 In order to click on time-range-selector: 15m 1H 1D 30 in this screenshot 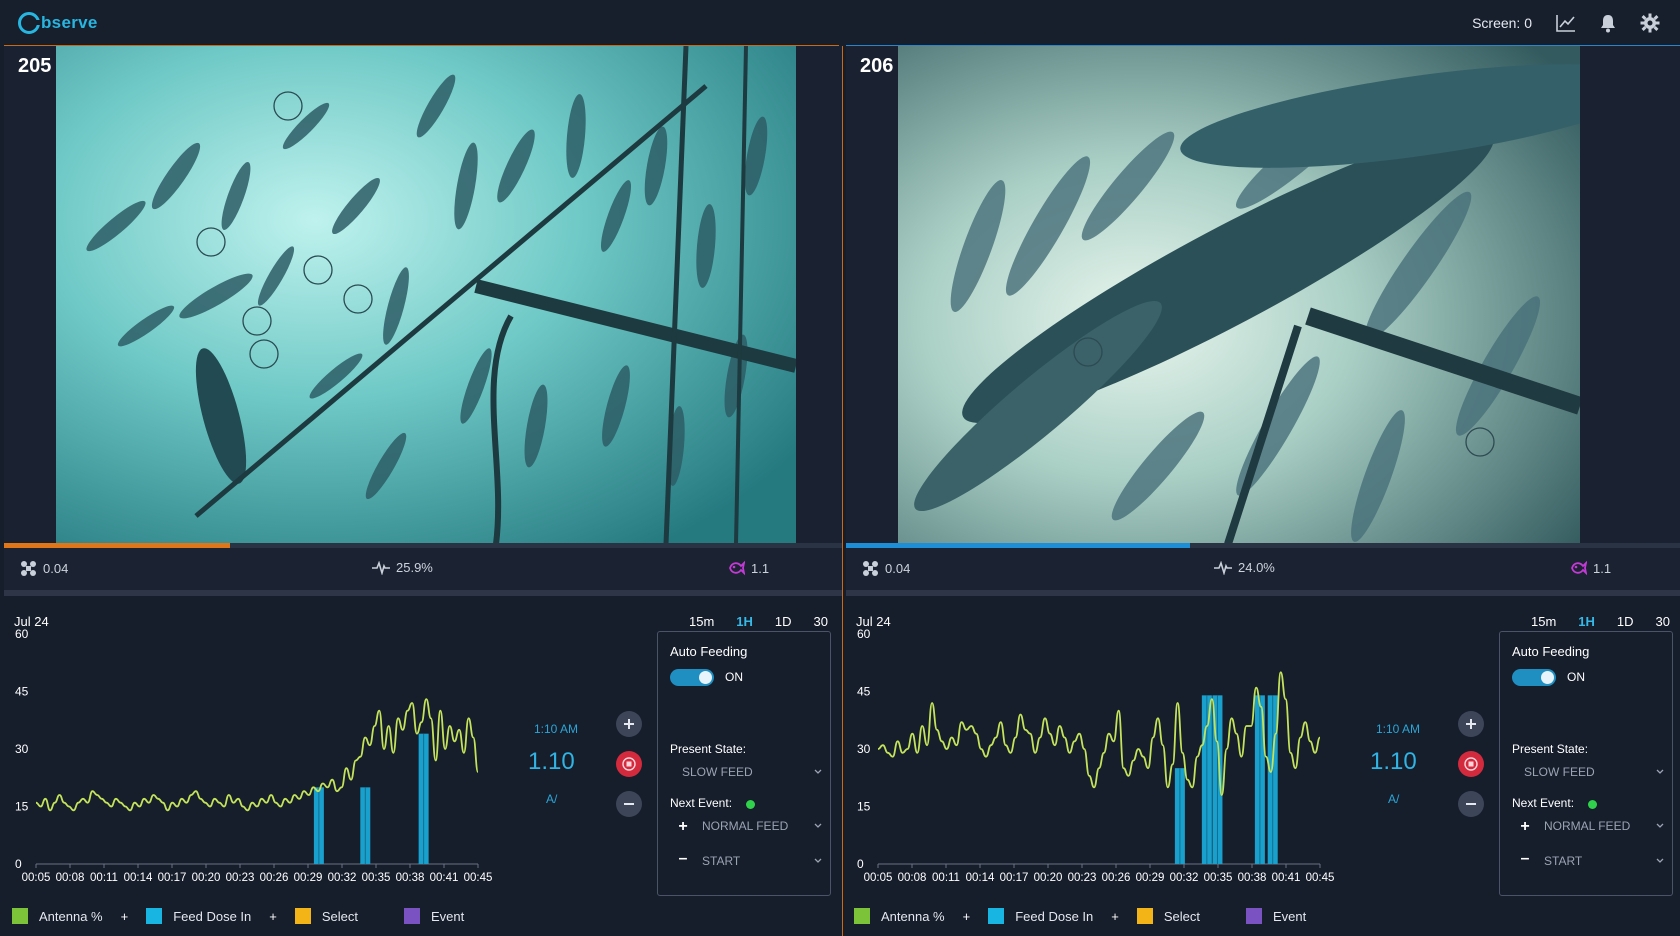, I will do `click(1600, 621)`.